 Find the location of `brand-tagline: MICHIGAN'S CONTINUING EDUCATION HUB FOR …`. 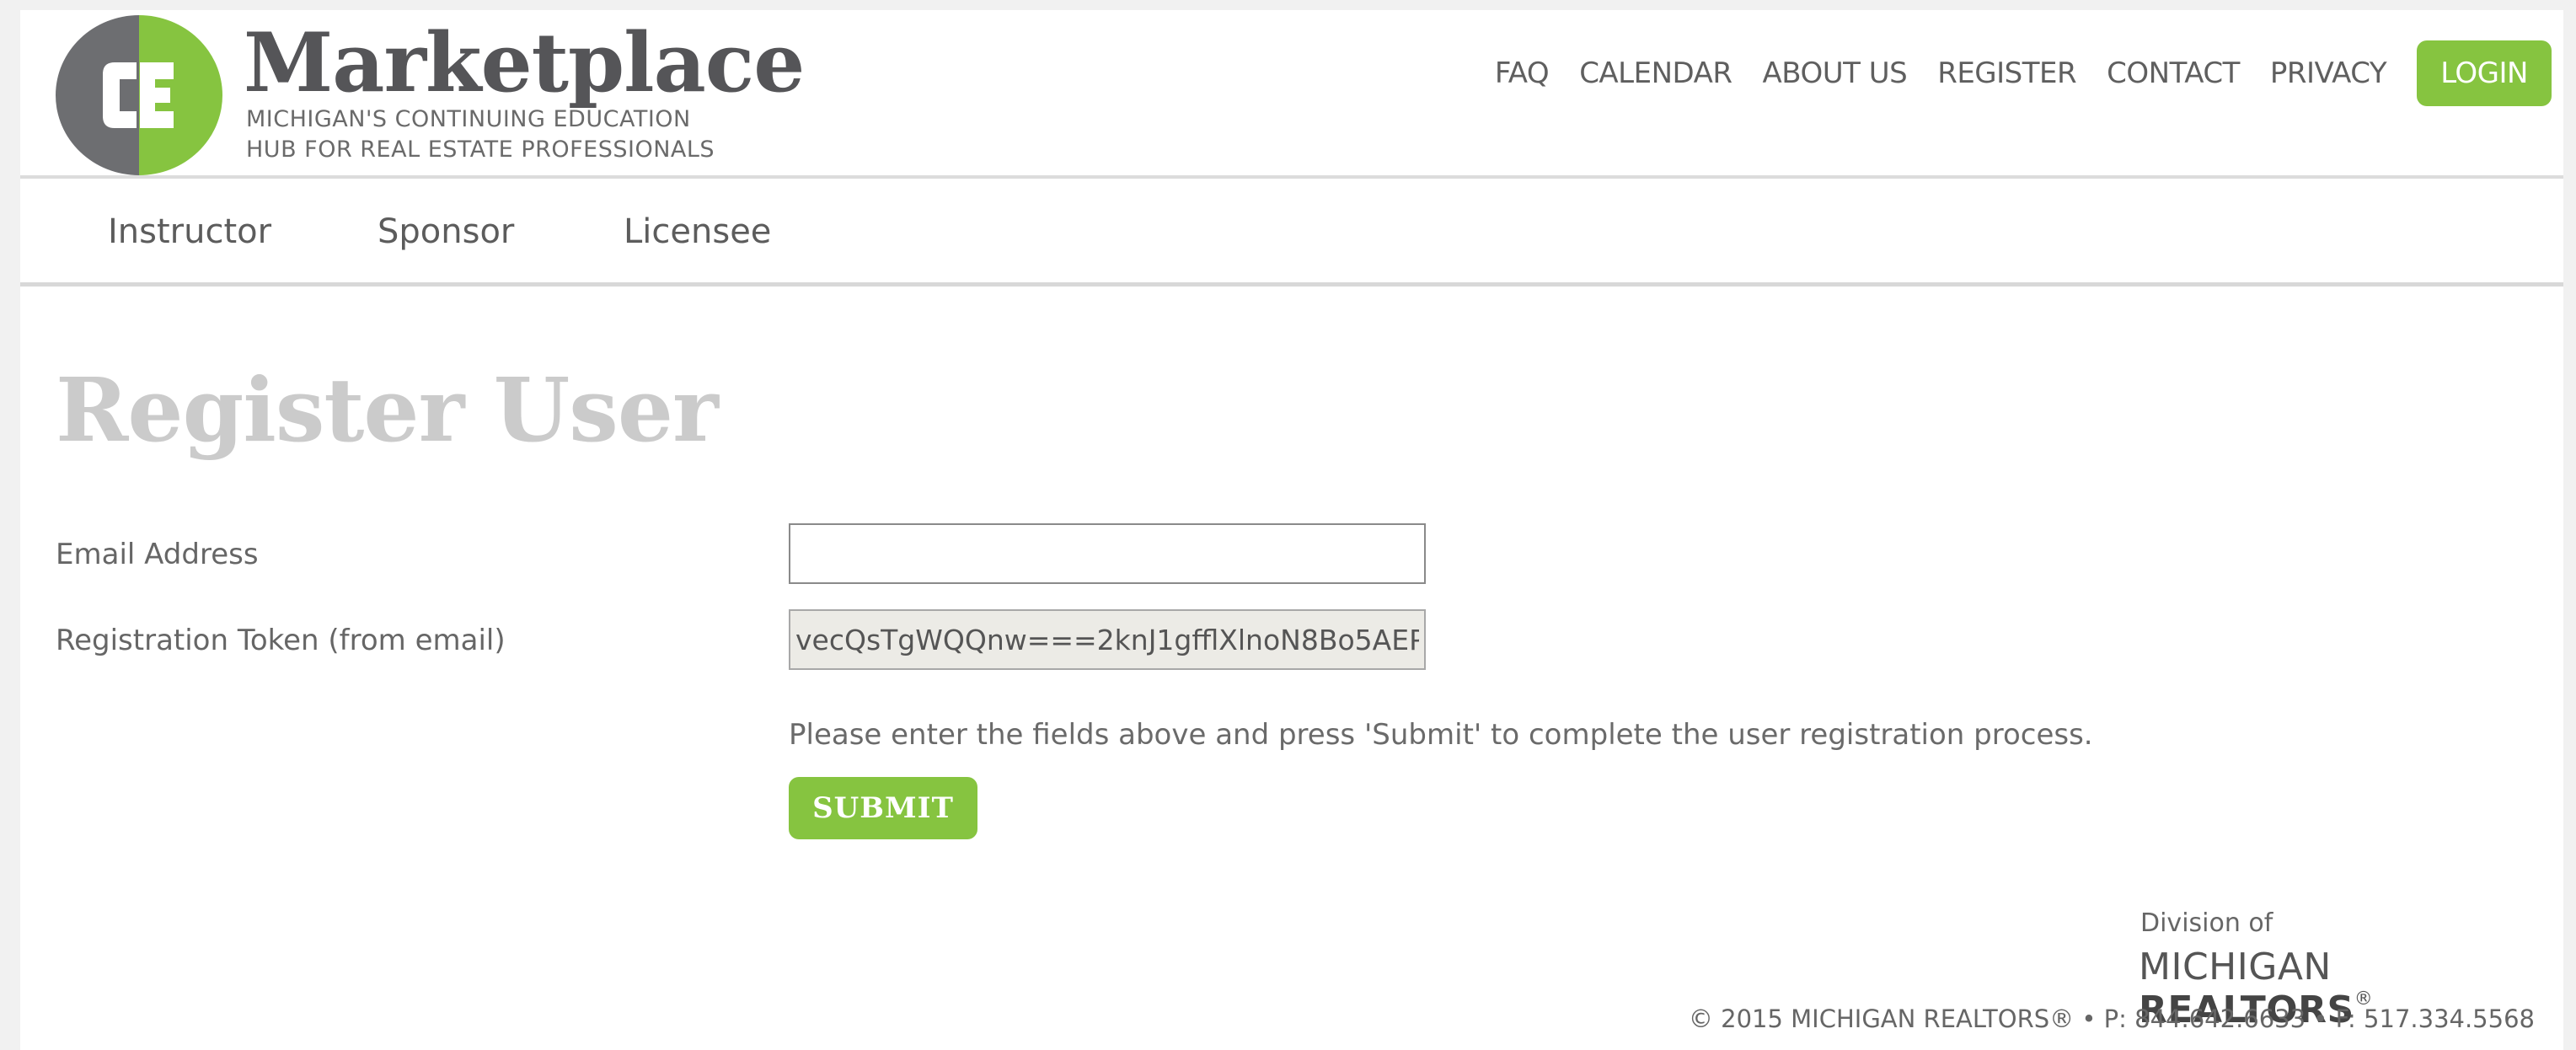

brand-tagline: MICHIGAN'S CONTINUING EDUCATION HUB FOR … is located at coordinates (480, 134).